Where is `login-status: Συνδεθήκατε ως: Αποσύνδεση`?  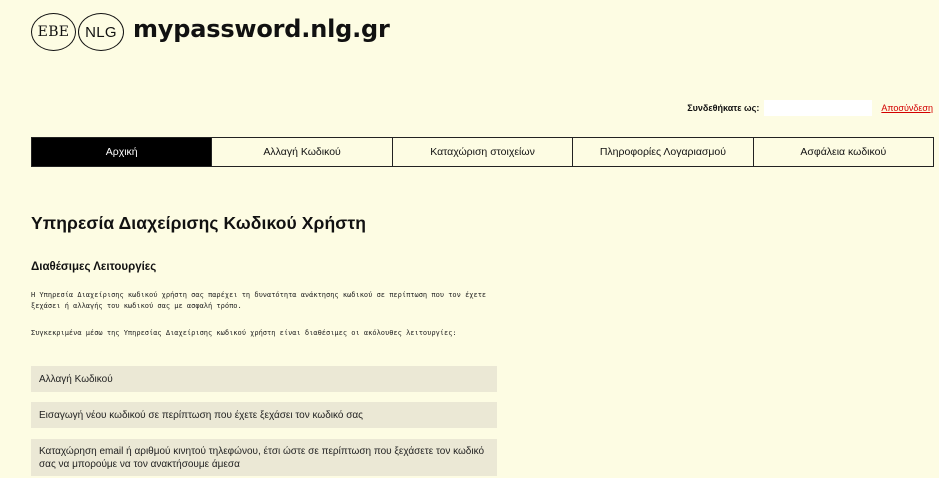 login-status: Συνδεθήκατε ως: Αποσύνδεση is located at coordinates (810, 108).